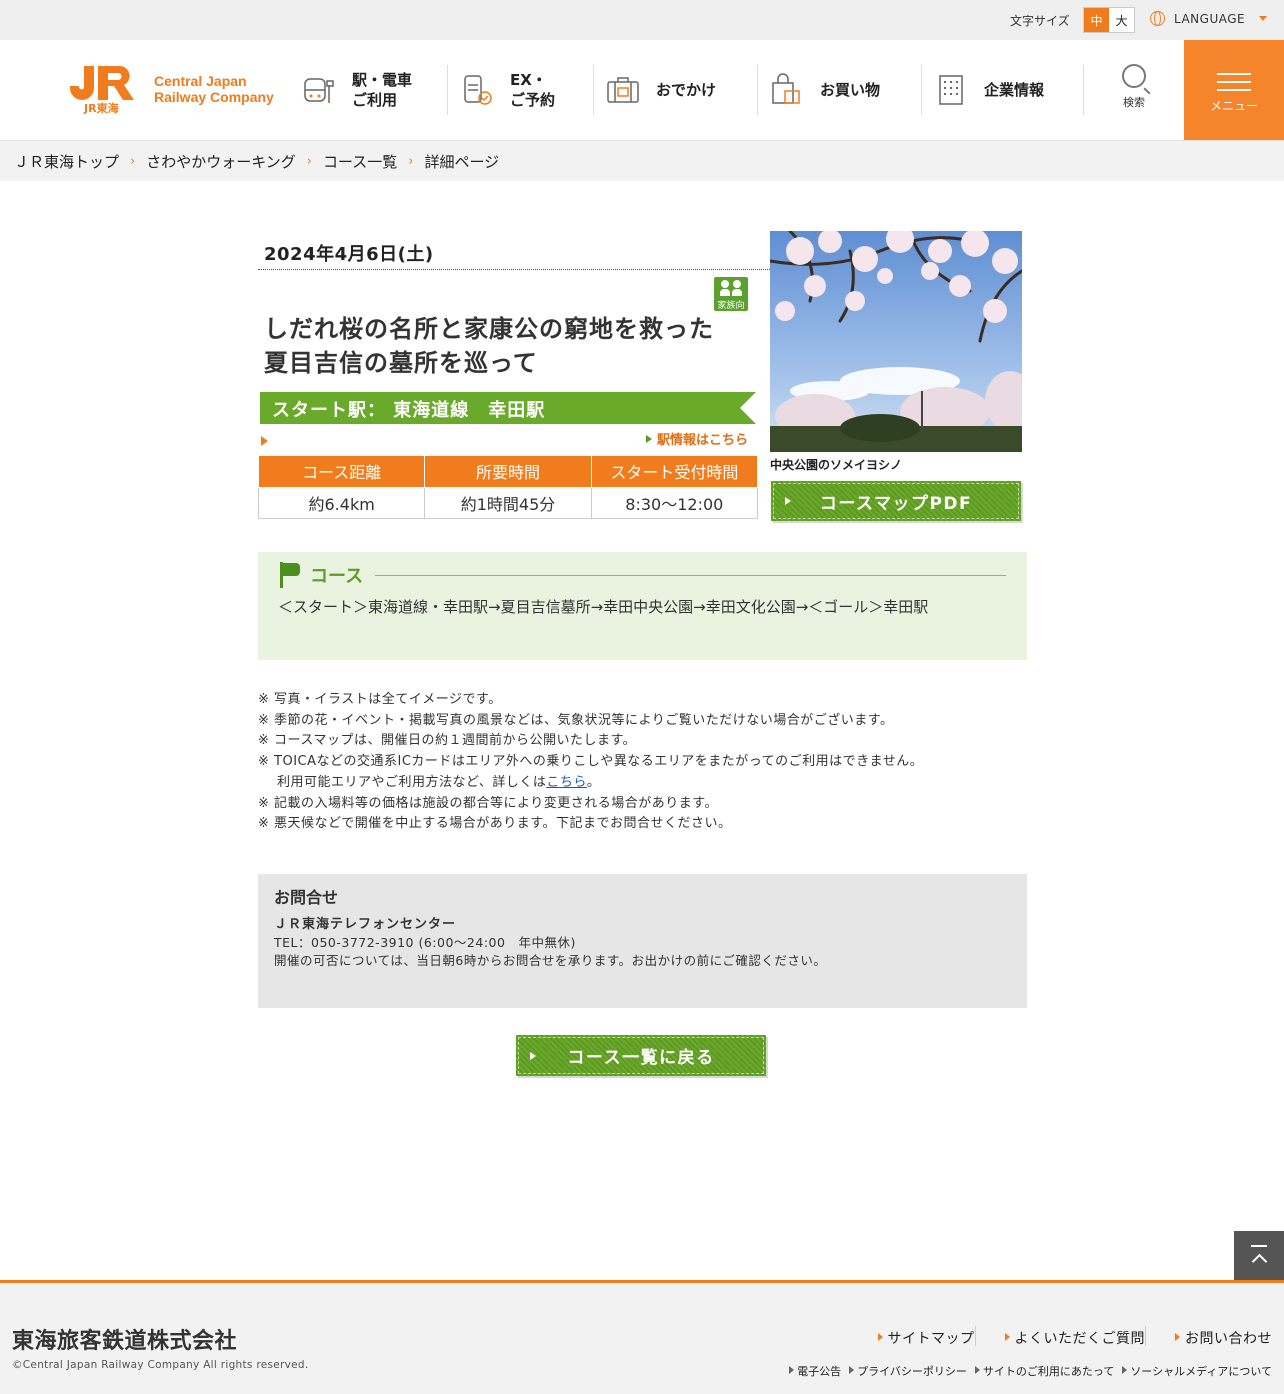  I want to click on font-size-large-button: 大, so click(1121, 20).